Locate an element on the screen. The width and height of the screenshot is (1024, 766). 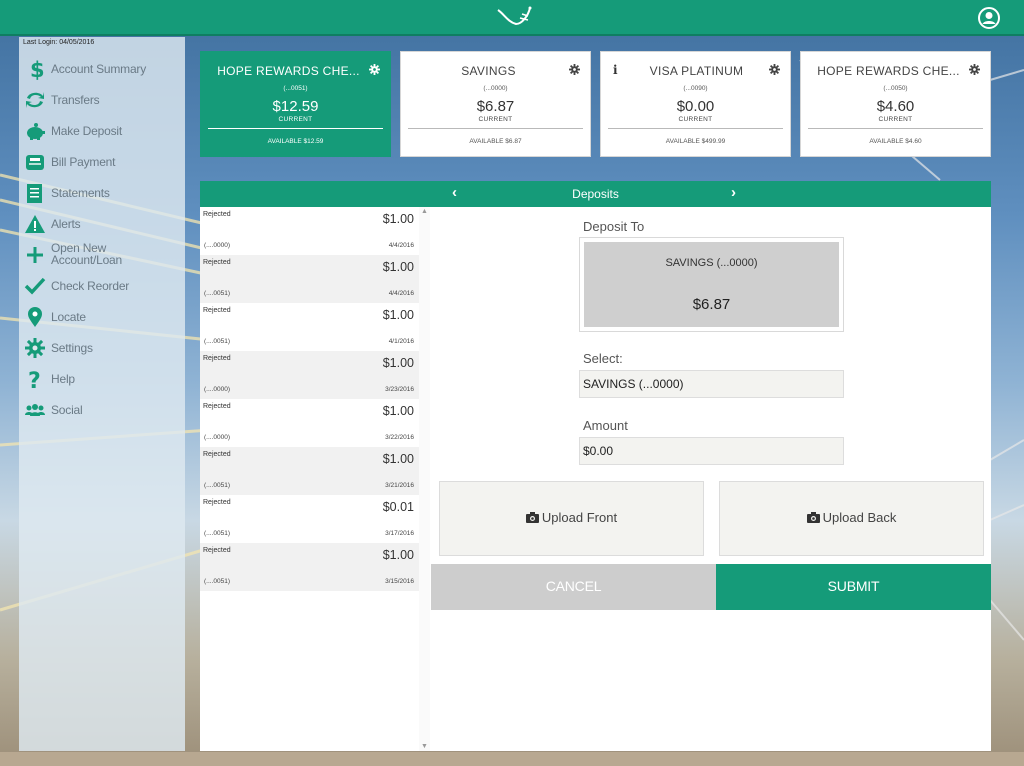
available-balance: AVAILABLE $6.87 is located at coordinates (495, 141).